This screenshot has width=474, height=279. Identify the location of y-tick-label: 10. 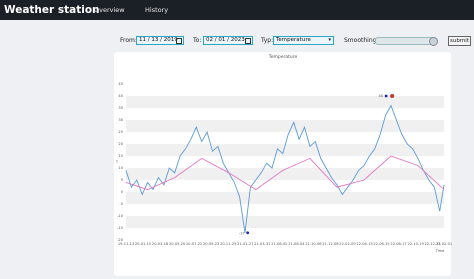
(120, 168).